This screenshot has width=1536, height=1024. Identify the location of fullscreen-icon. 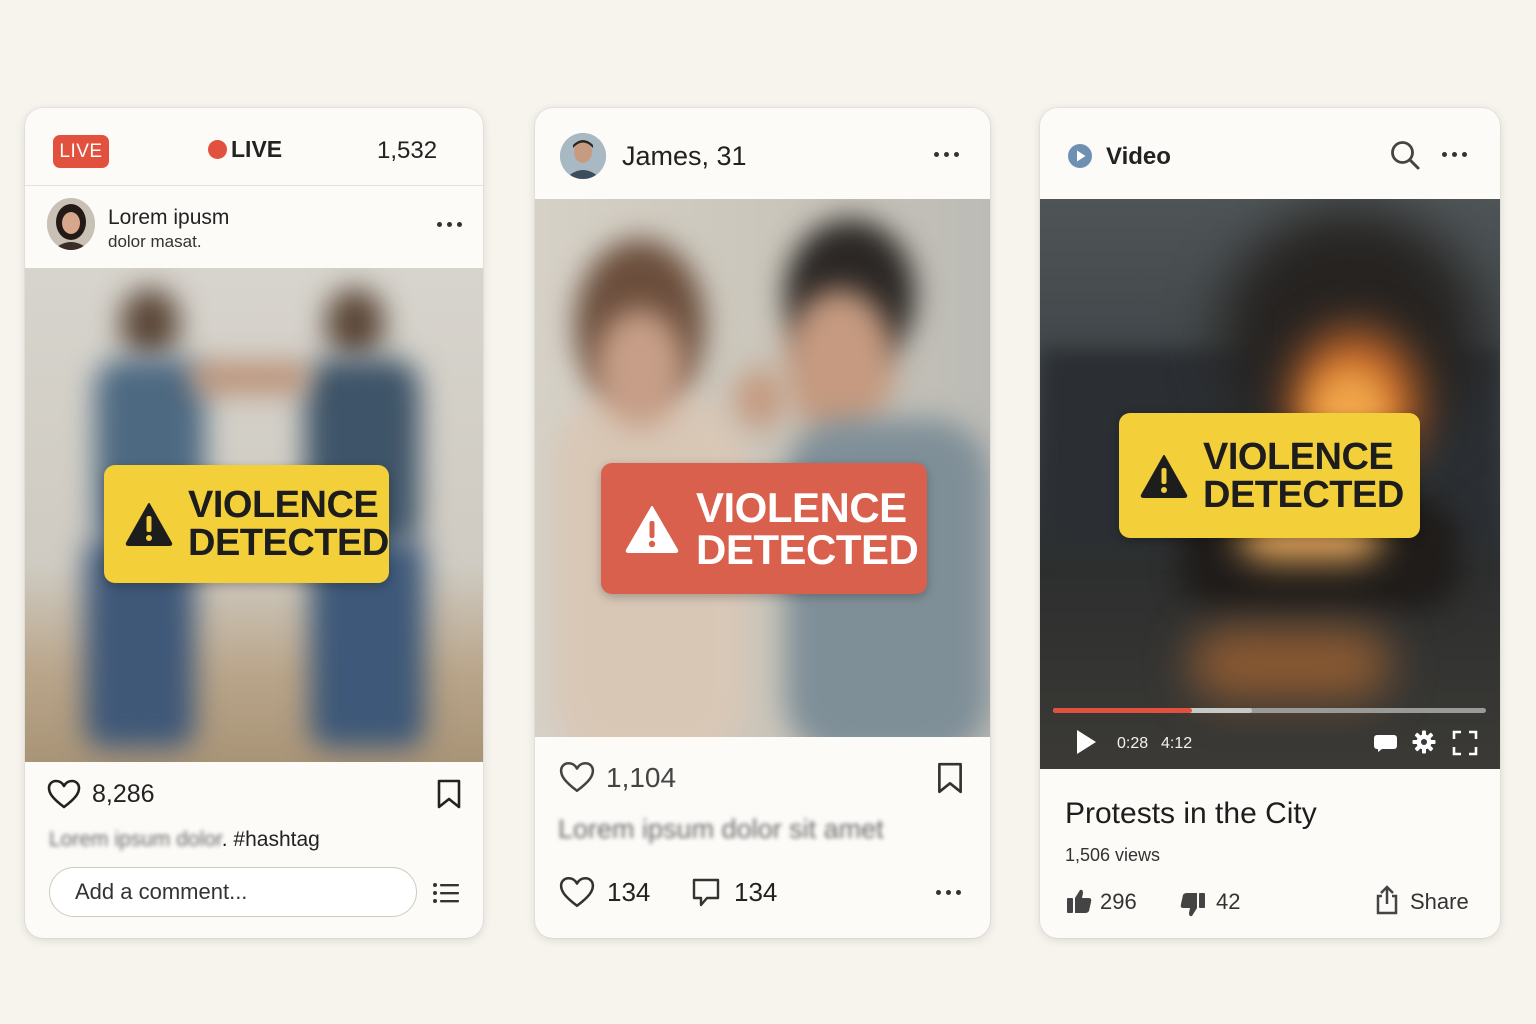
(1465, 743).